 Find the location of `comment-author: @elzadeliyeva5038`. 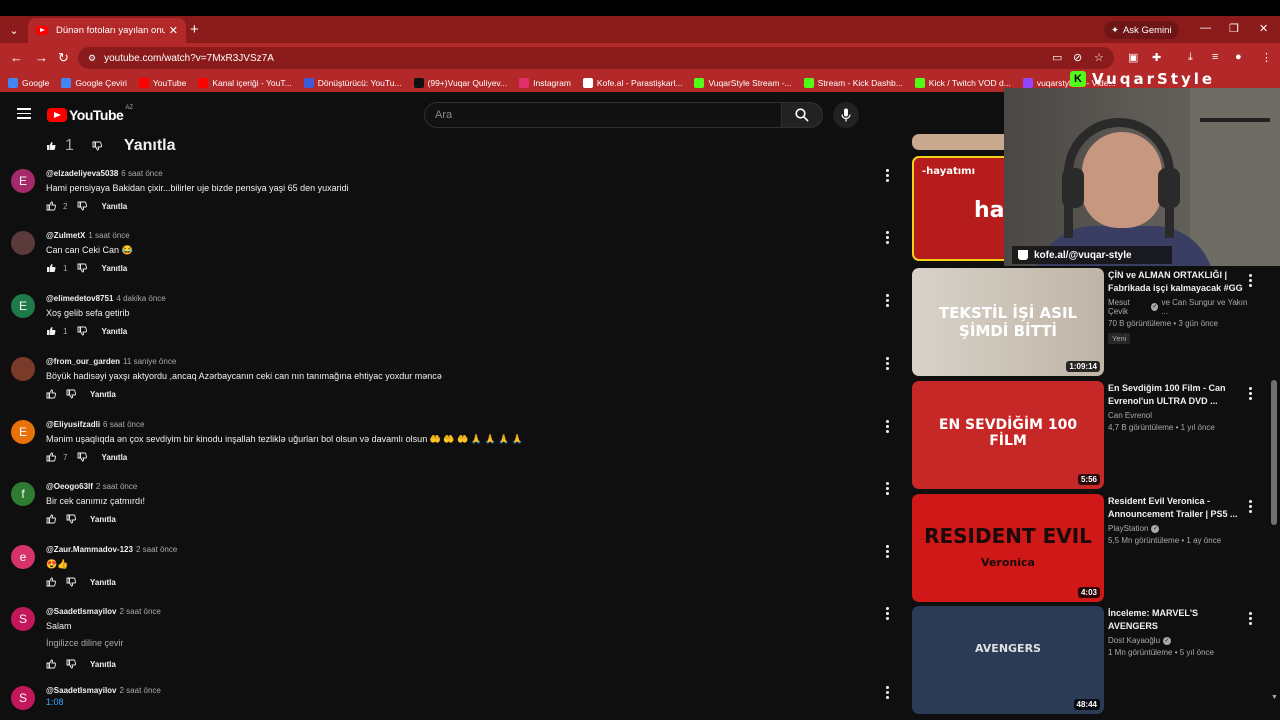

comment-author: @elzadeliyeva5038 is located at coordinates (82, 173).